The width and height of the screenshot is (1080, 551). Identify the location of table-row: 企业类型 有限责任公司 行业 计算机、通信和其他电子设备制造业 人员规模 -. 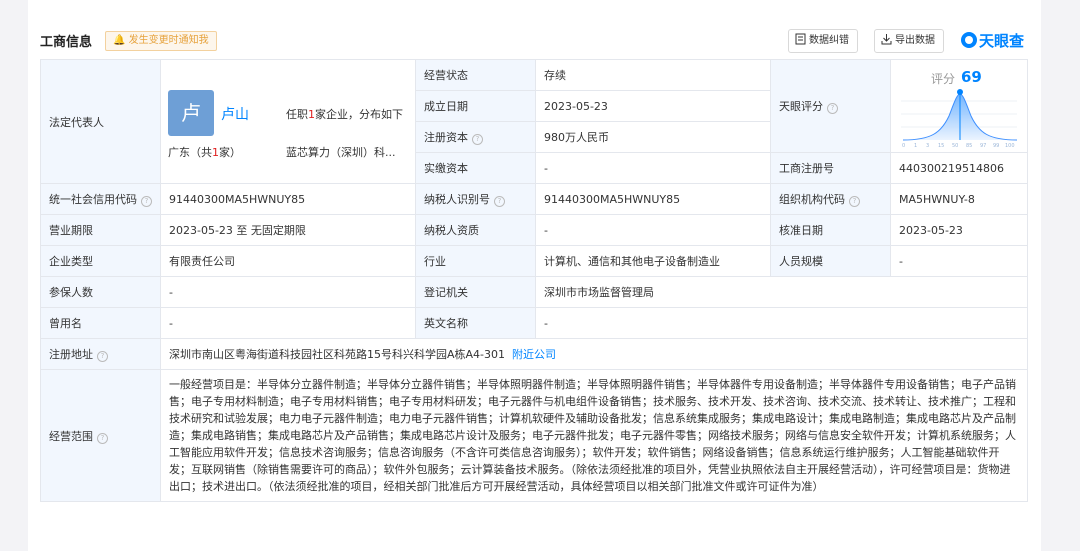
(534, 261).